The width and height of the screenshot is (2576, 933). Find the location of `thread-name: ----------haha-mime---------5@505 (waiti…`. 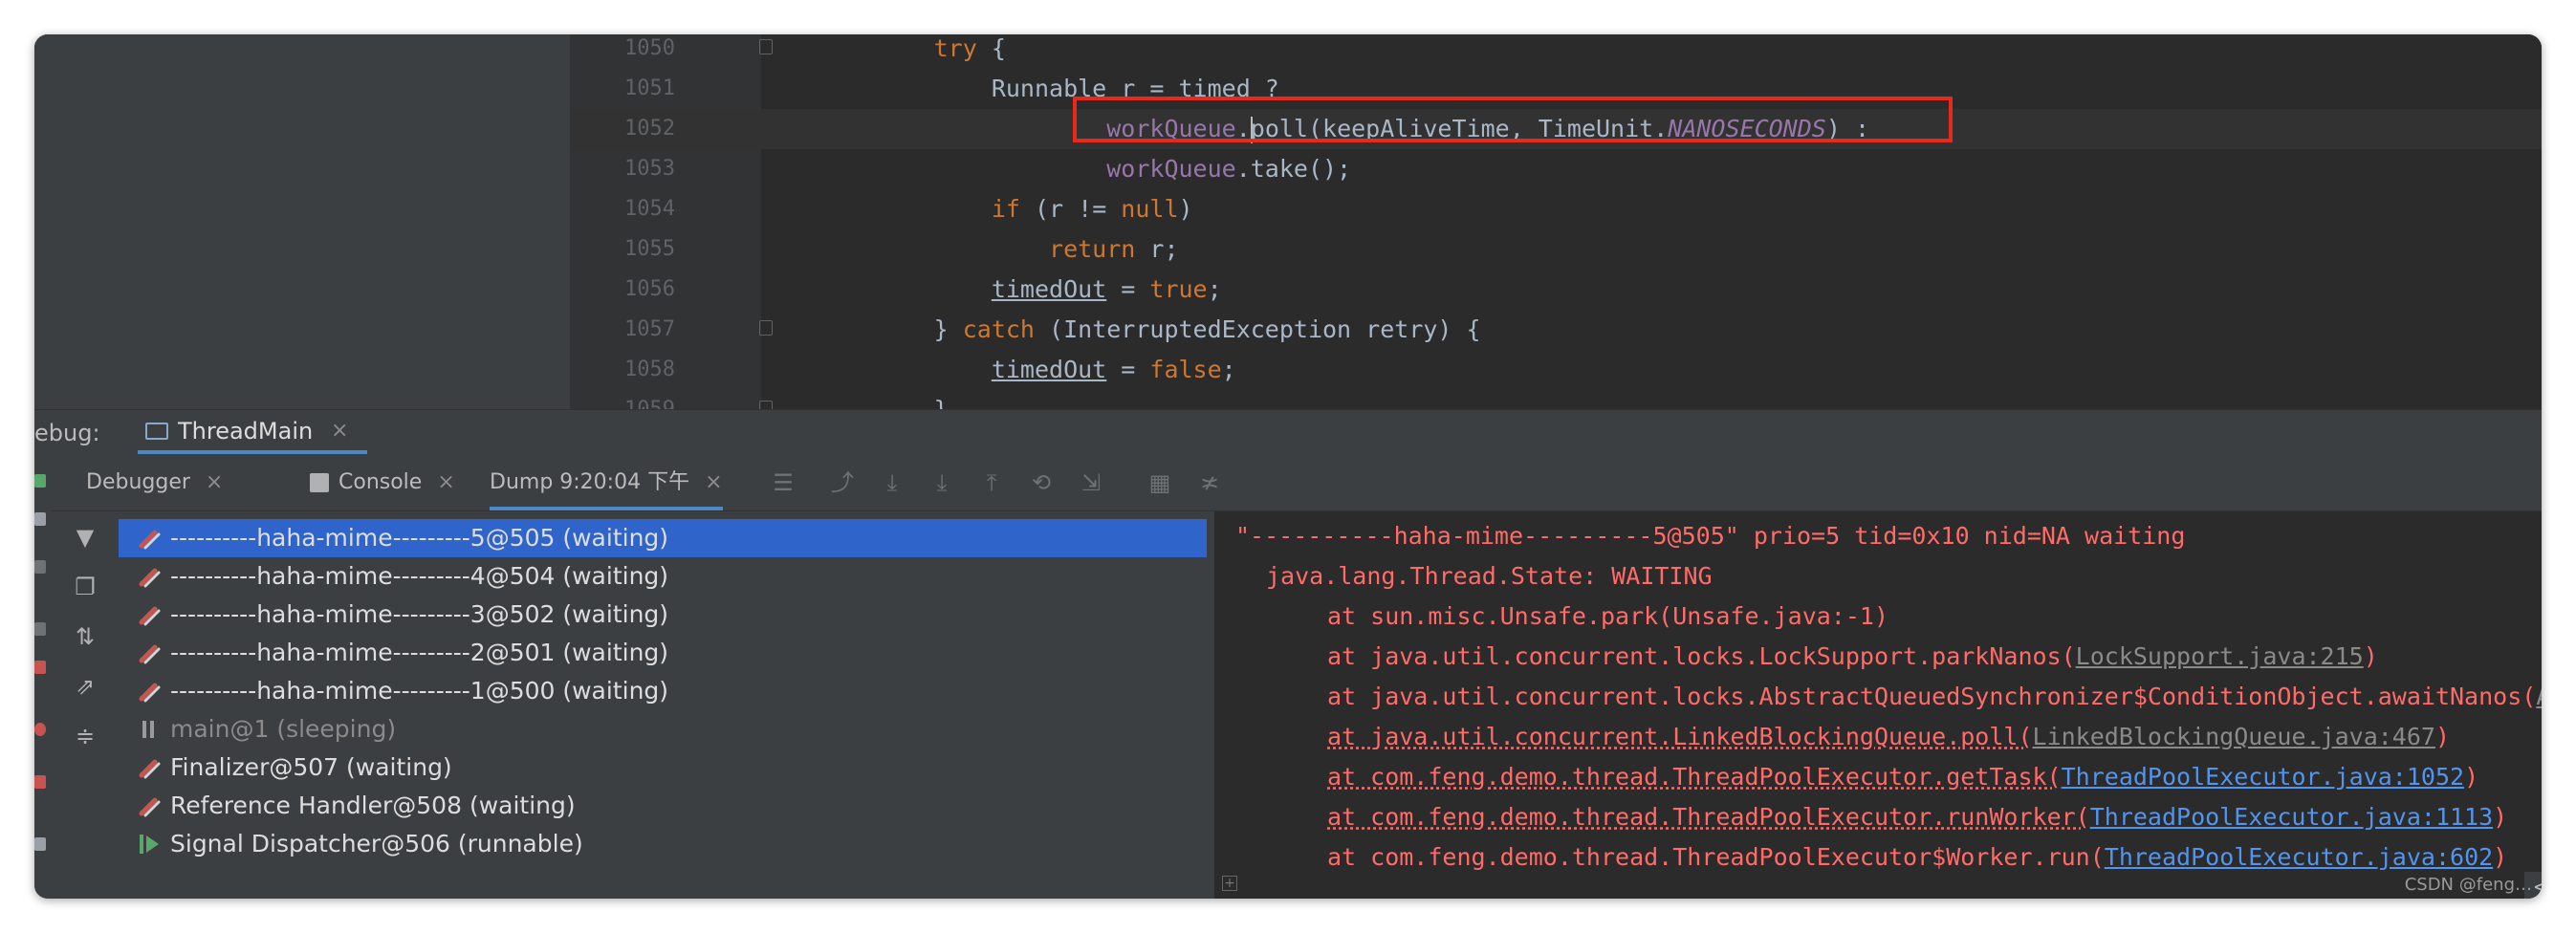

thread-name: ----------haha-mime---------5@505 (waiti… is located at coordinates (419, 538).